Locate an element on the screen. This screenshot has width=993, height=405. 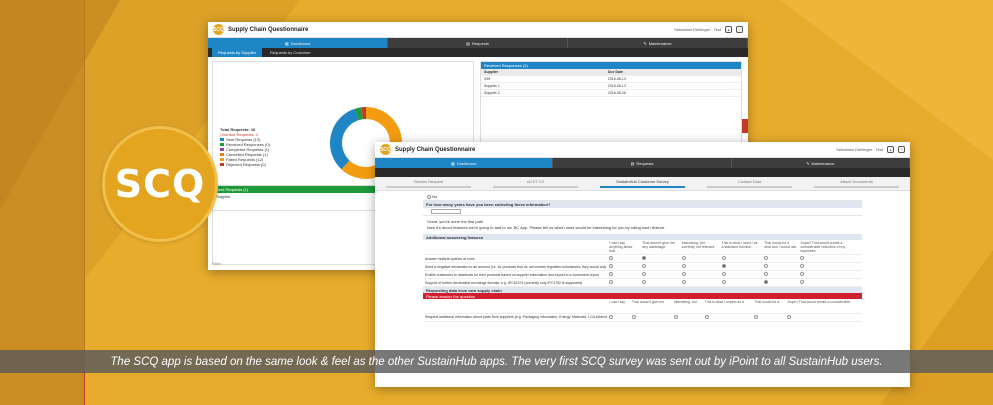
matrix-column-header: That doesn't give me any advantage is located at coordinates (660, 247).